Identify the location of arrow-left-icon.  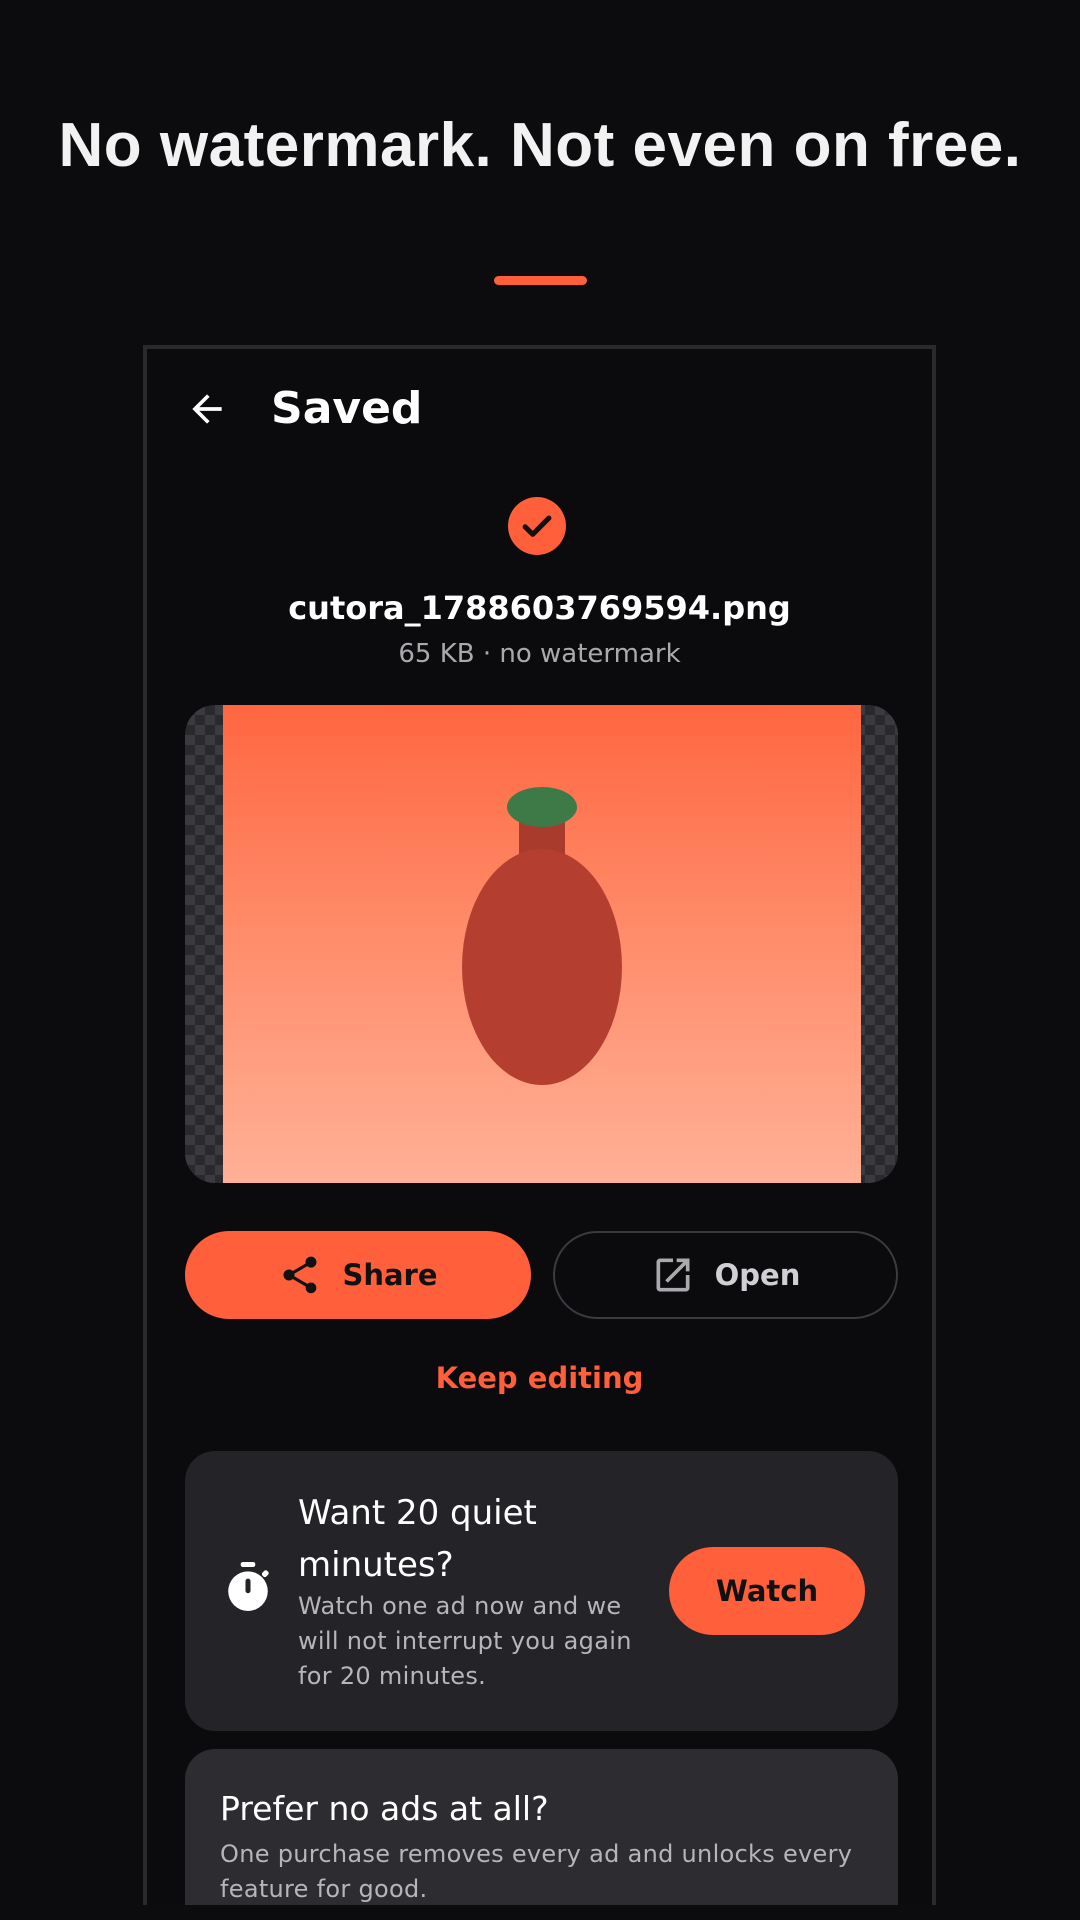
(207, 409).